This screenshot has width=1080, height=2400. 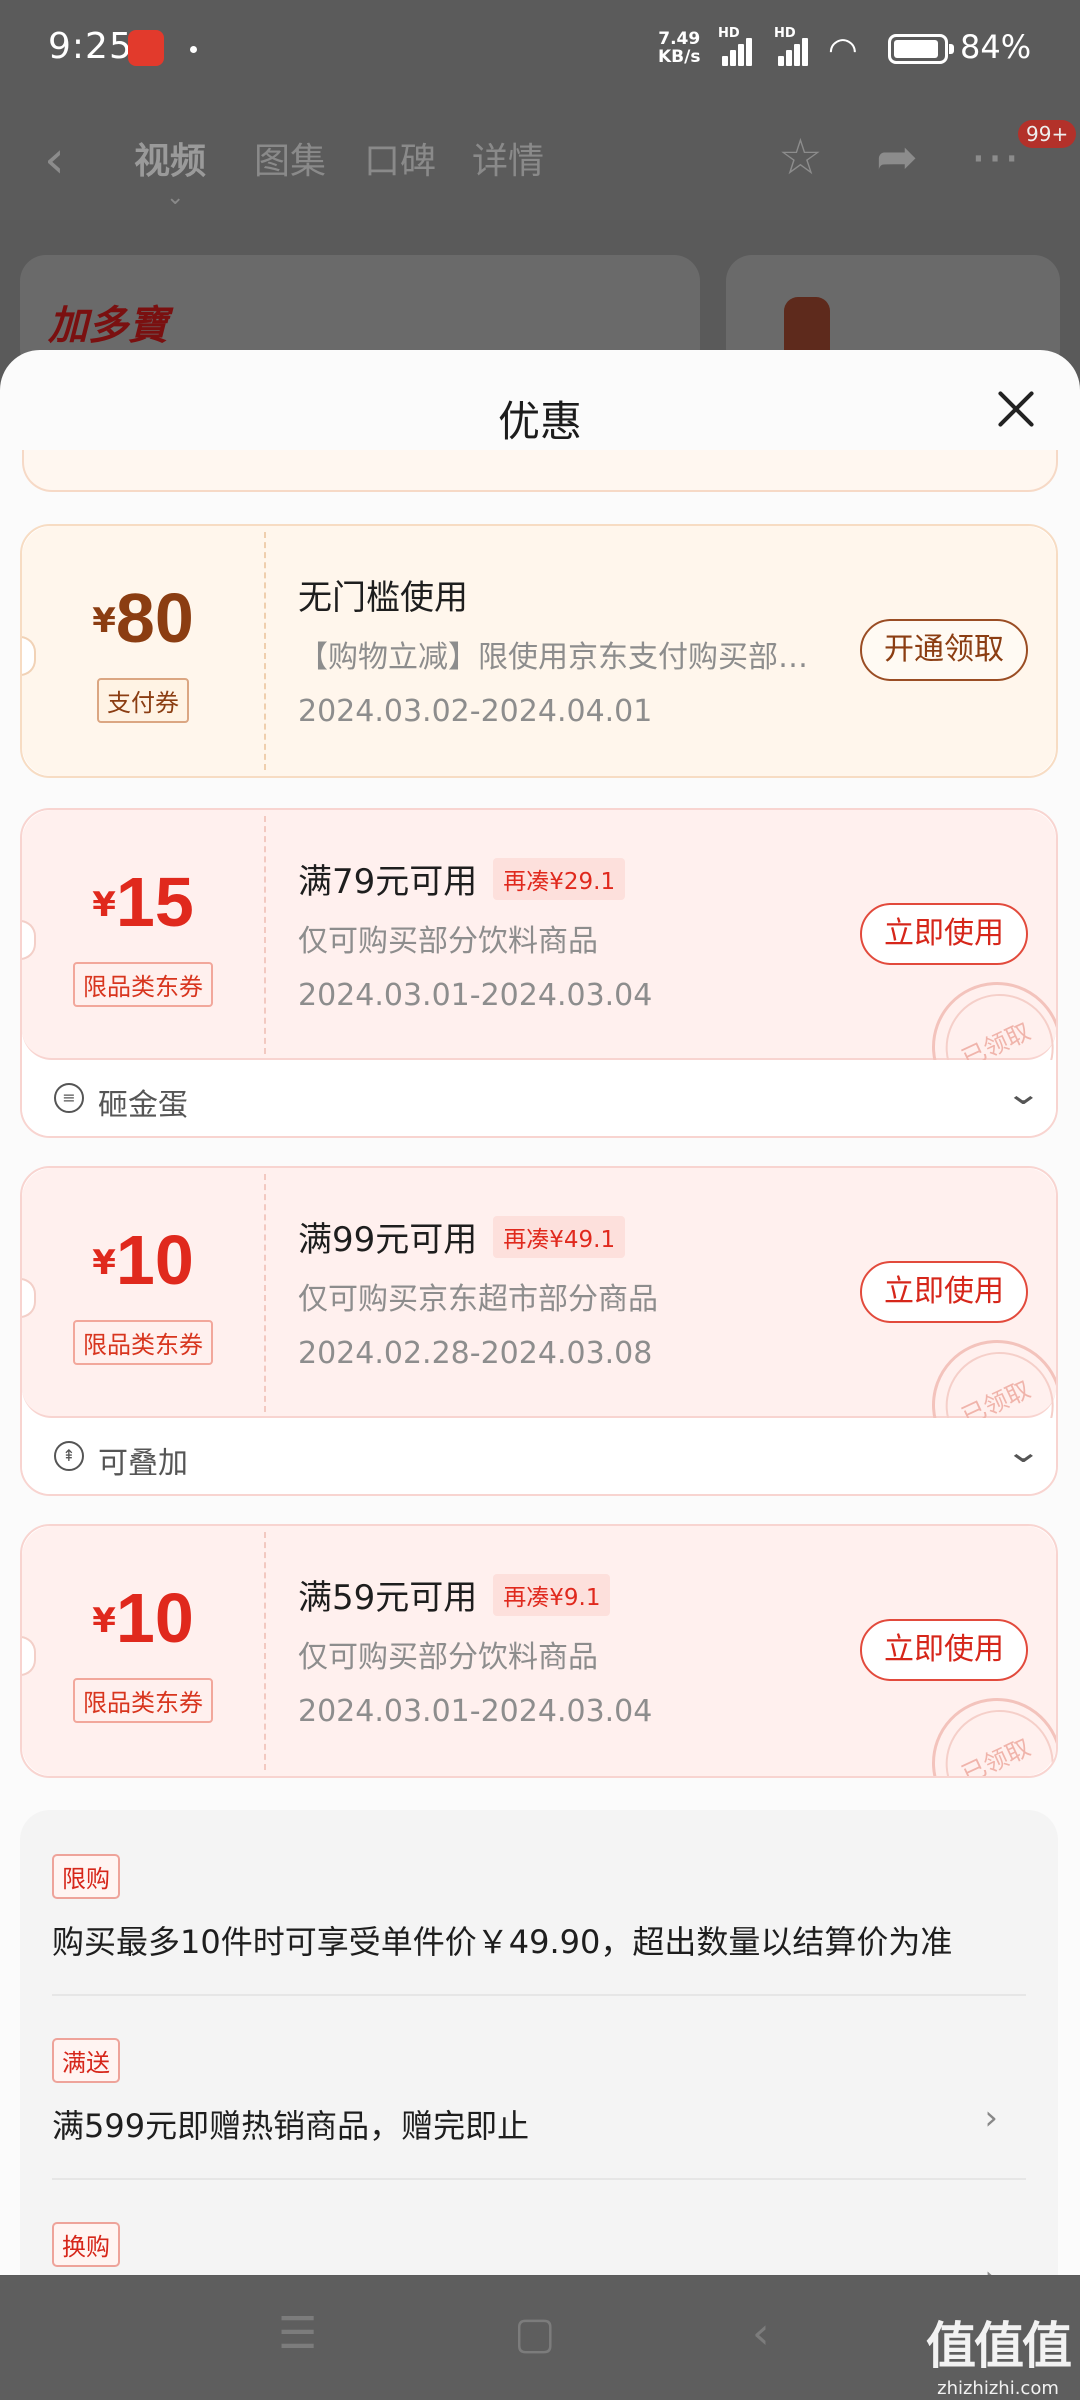 What do you see at coordinates (679, 39) in the screenshot?
I see `net-speed-value: 7.49` at bounding box center [679, 39].